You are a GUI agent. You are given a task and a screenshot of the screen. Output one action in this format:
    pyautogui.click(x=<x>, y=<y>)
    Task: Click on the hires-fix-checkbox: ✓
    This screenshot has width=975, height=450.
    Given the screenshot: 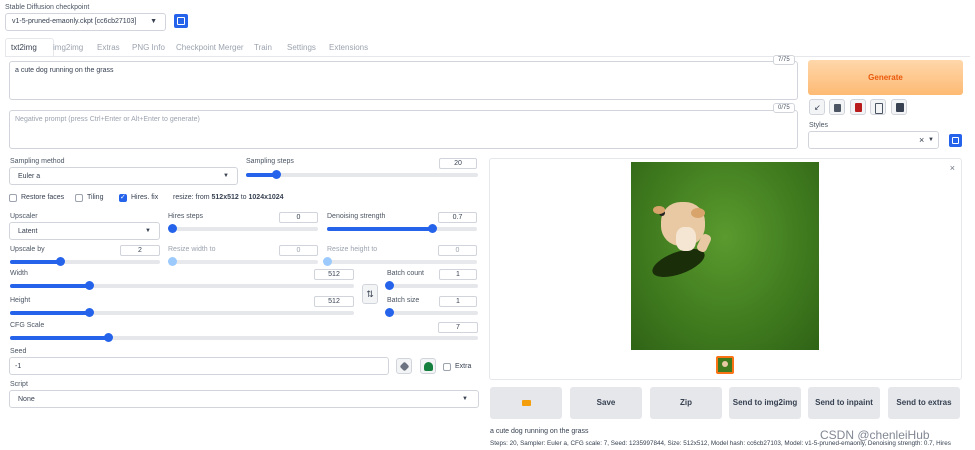 What is the action you would take?
    pyautogui.click(x=123, y=198)
    